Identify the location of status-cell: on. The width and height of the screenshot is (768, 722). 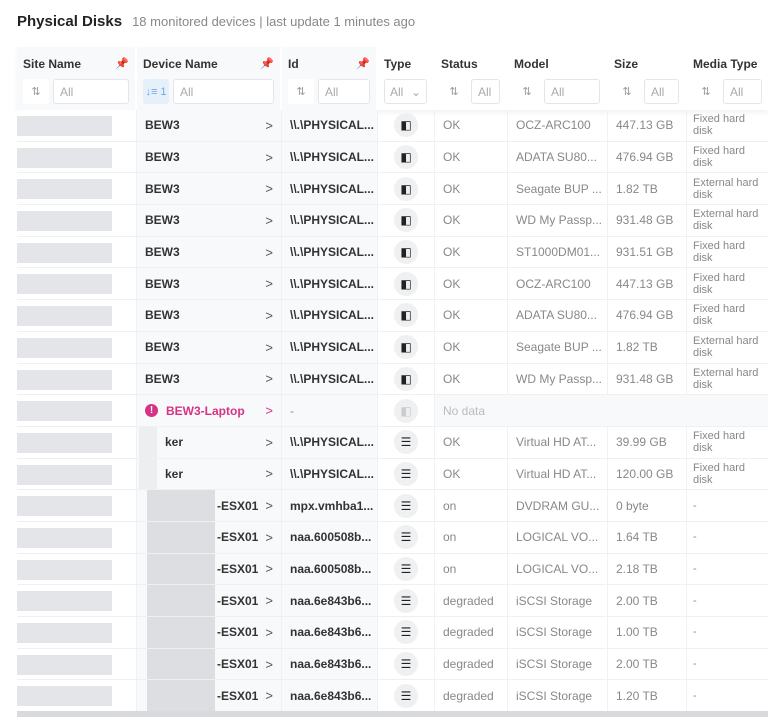
(471, 537).